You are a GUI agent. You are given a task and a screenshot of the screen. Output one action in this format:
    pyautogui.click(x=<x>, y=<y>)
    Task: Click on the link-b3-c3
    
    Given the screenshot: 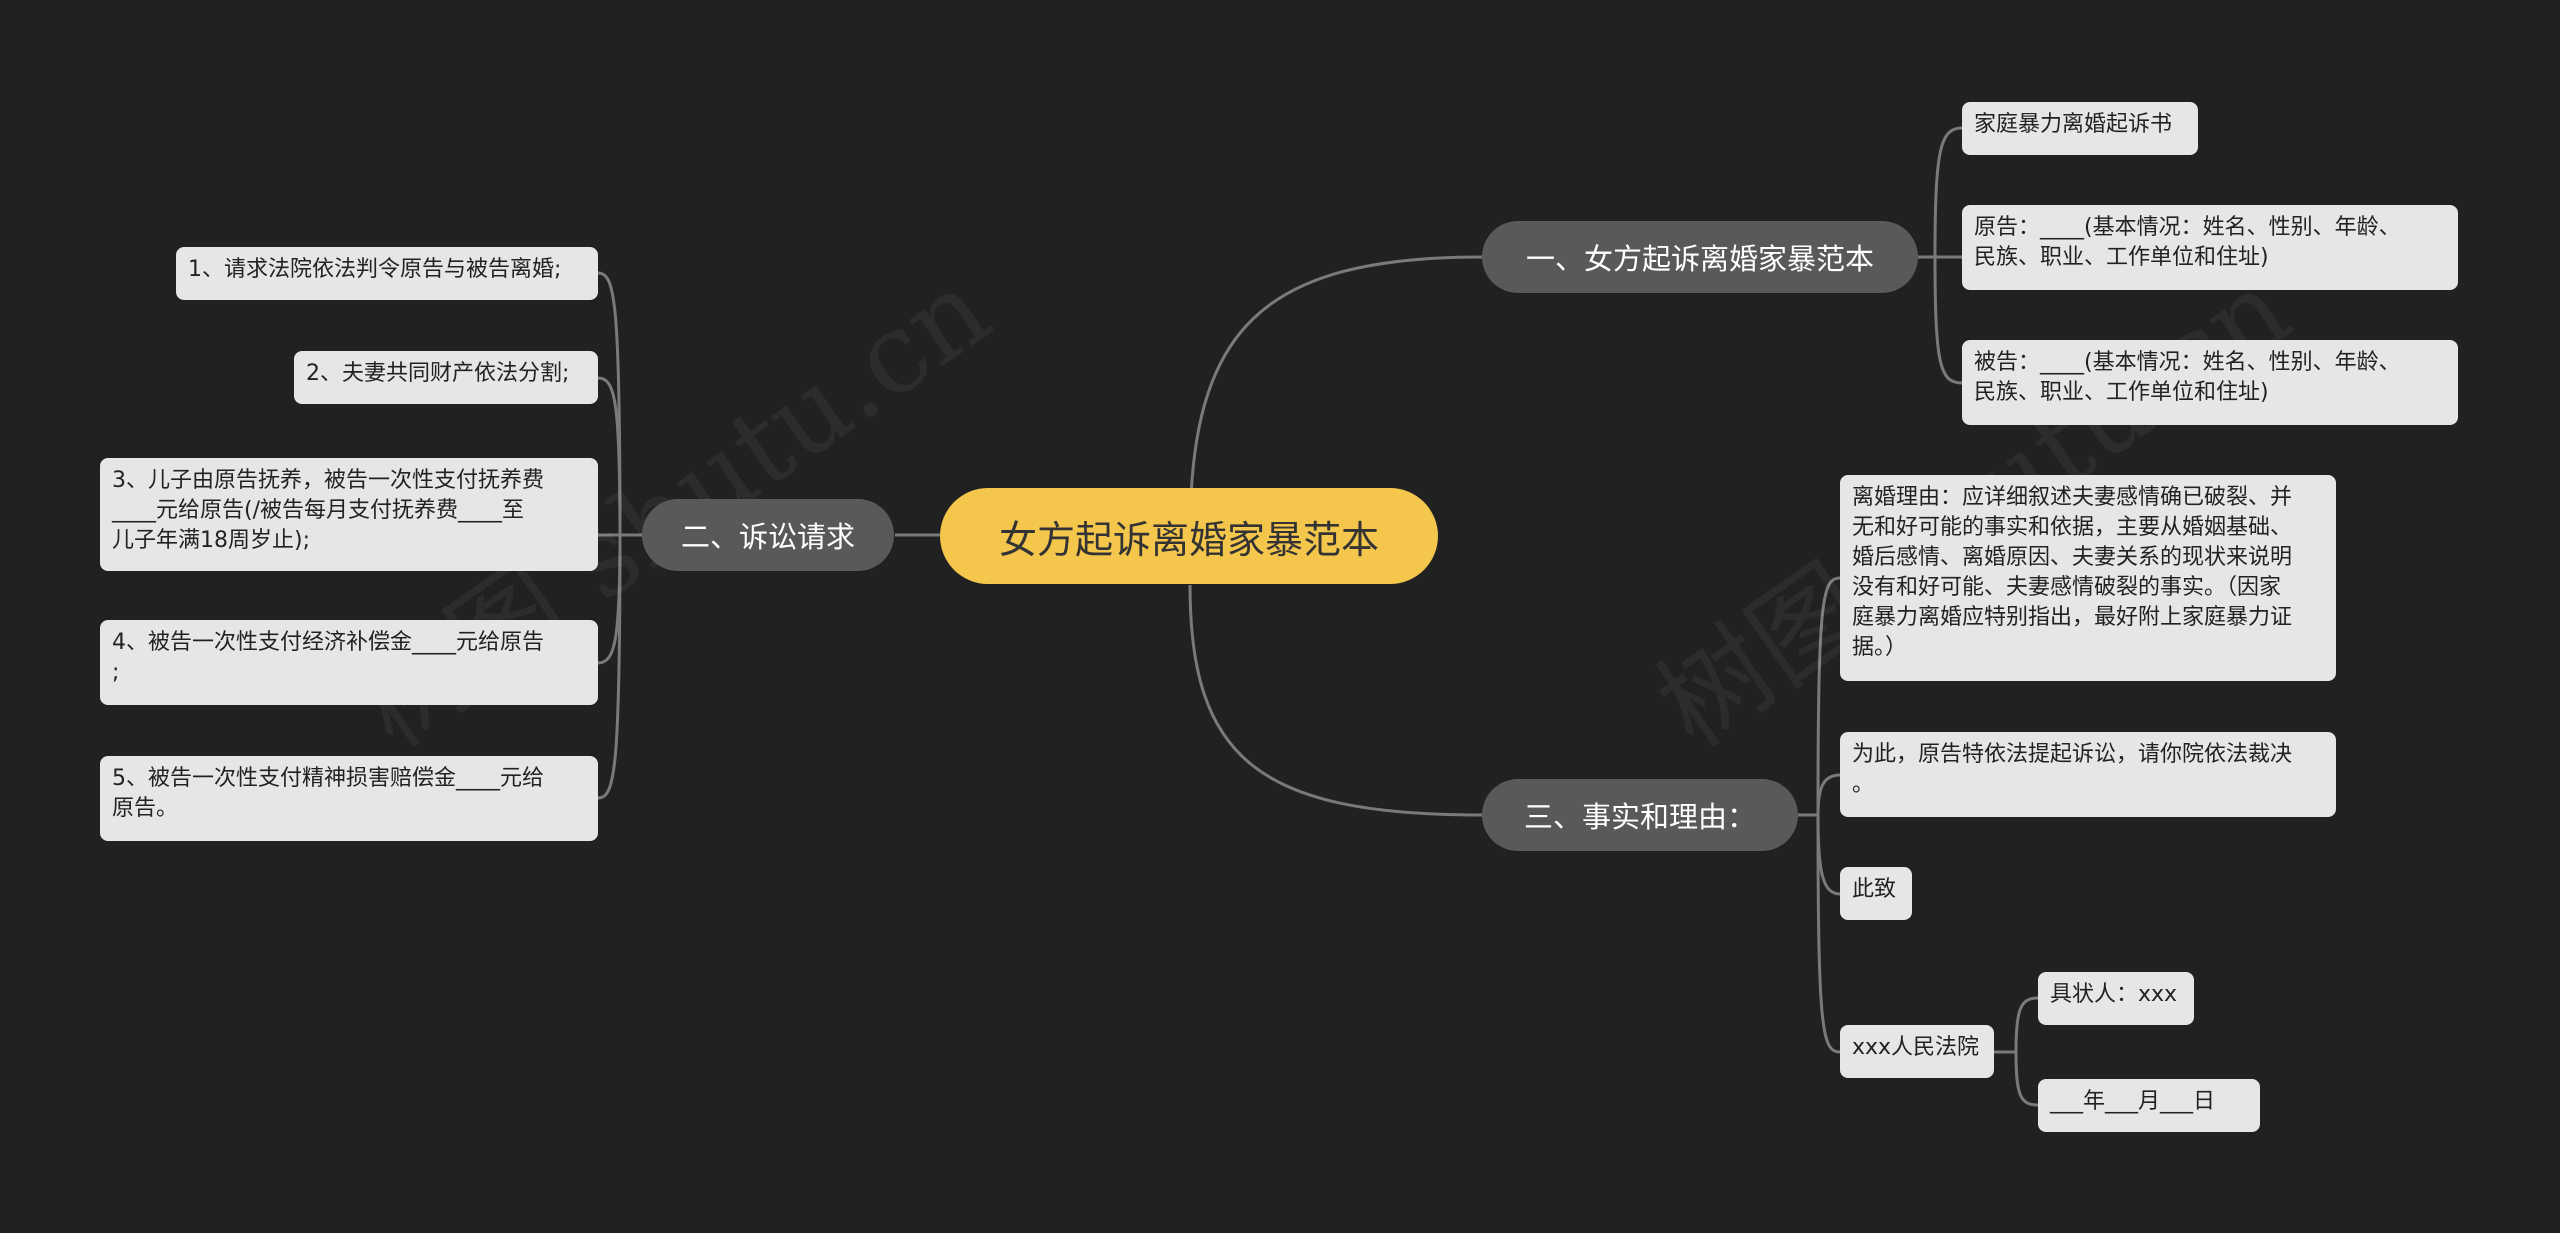 What is the action you would take?
    pyautogui.click(x=1828, y=855)
    